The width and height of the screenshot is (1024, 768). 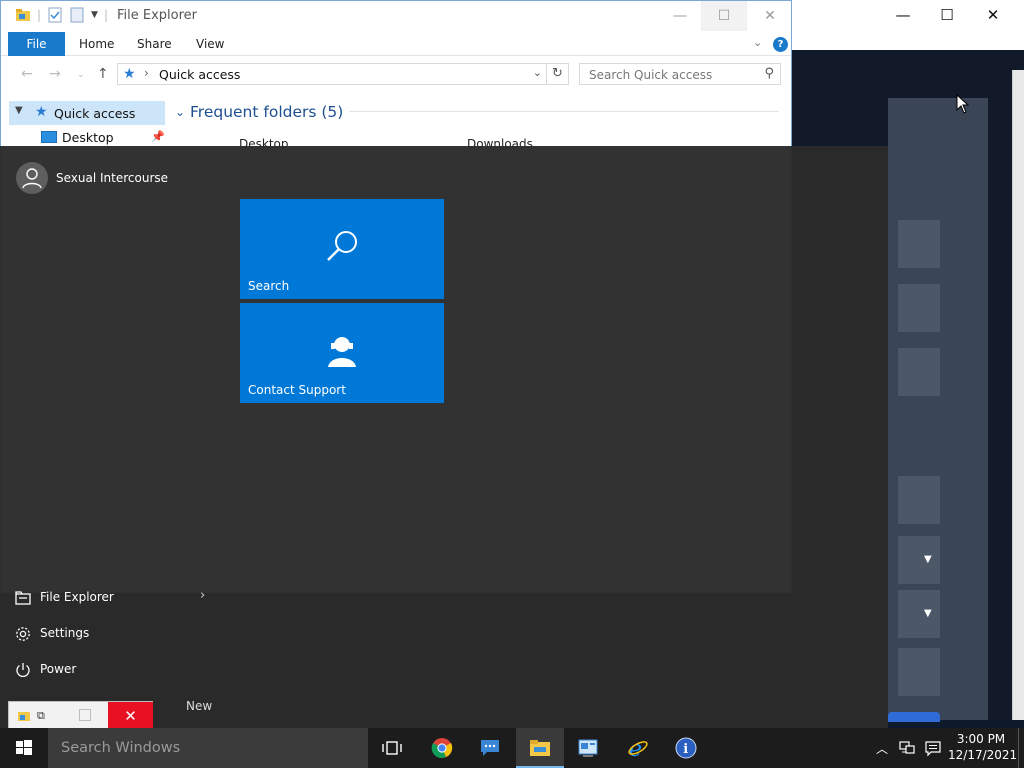 What do you see at coordinates (933, 748) in the screenshot?
I see `notification-icon` at bounding box center [933, 748].